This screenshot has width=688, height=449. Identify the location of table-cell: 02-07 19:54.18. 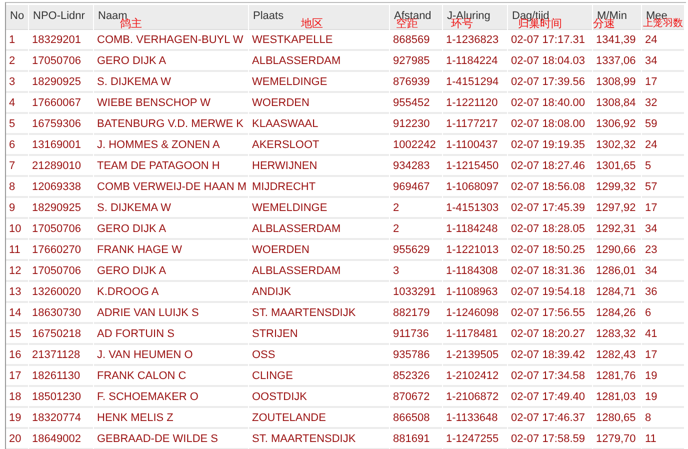
(550, 292).